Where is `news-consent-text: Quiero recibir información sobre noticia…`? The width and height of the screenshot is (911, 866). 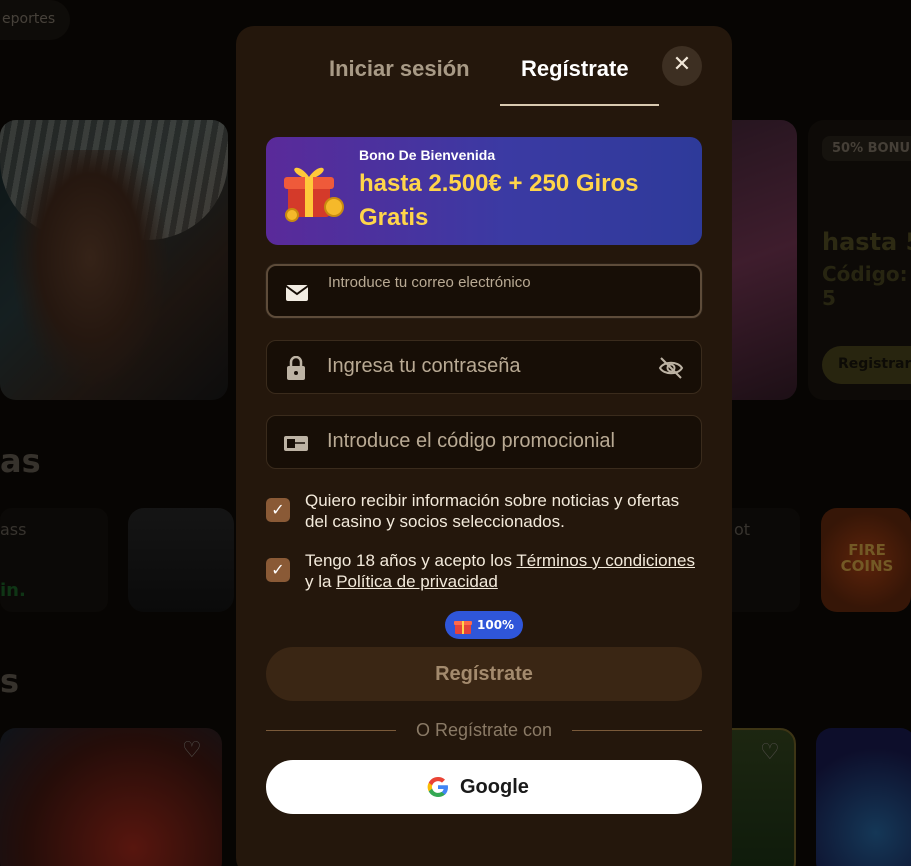
news-consent-text: Quiero recibir información sobre noticia… is located at coordinates (492, 511).